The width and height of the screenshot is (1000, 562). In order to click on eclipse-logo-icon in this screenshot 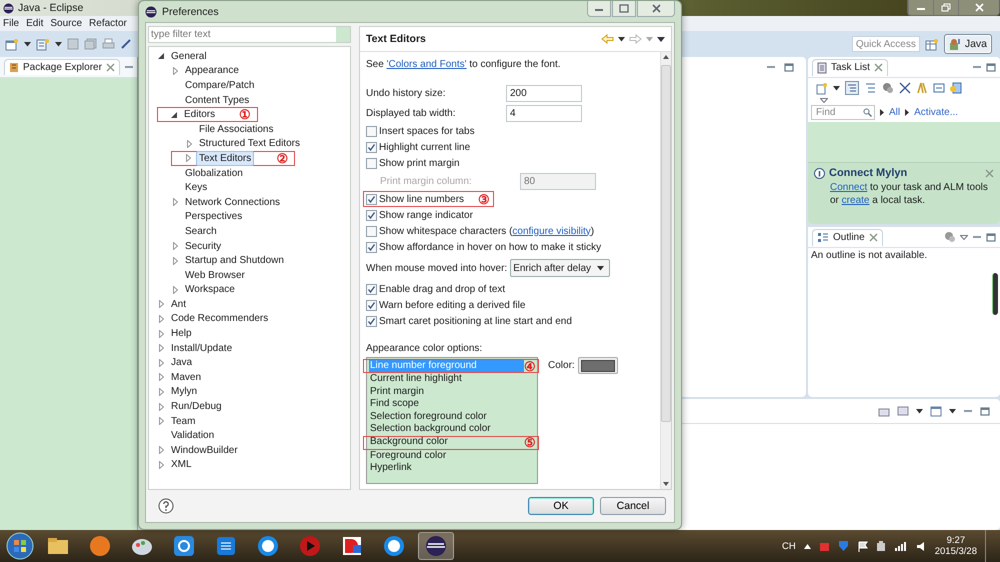, I will do `click(436, 546)`.